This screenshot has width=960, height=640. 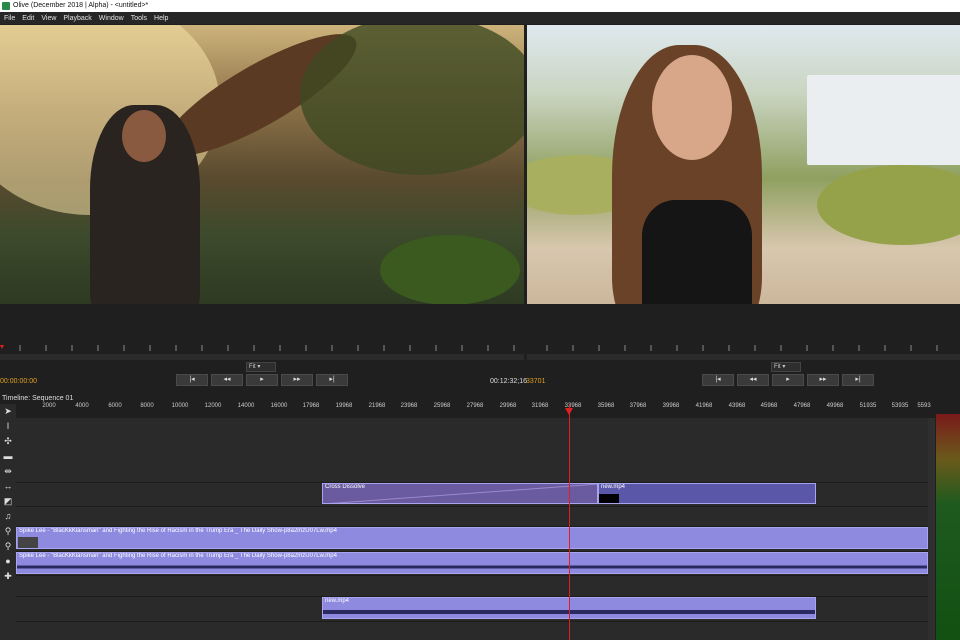 I want to click on ruler-tick: 14000, so click(x=246, y=406).